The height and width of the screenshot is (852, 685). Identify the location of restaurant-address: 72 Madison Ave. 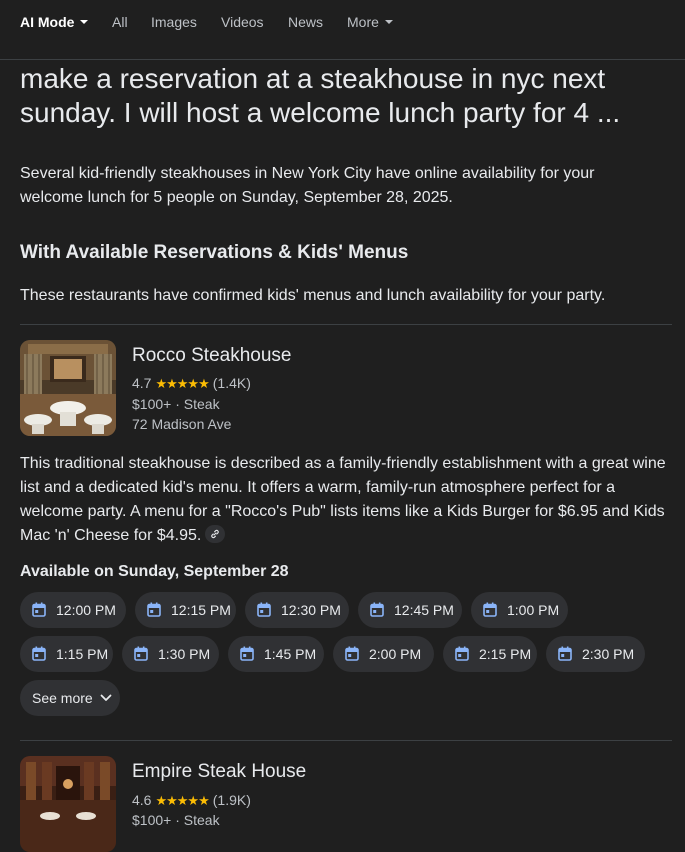
(182, 424).